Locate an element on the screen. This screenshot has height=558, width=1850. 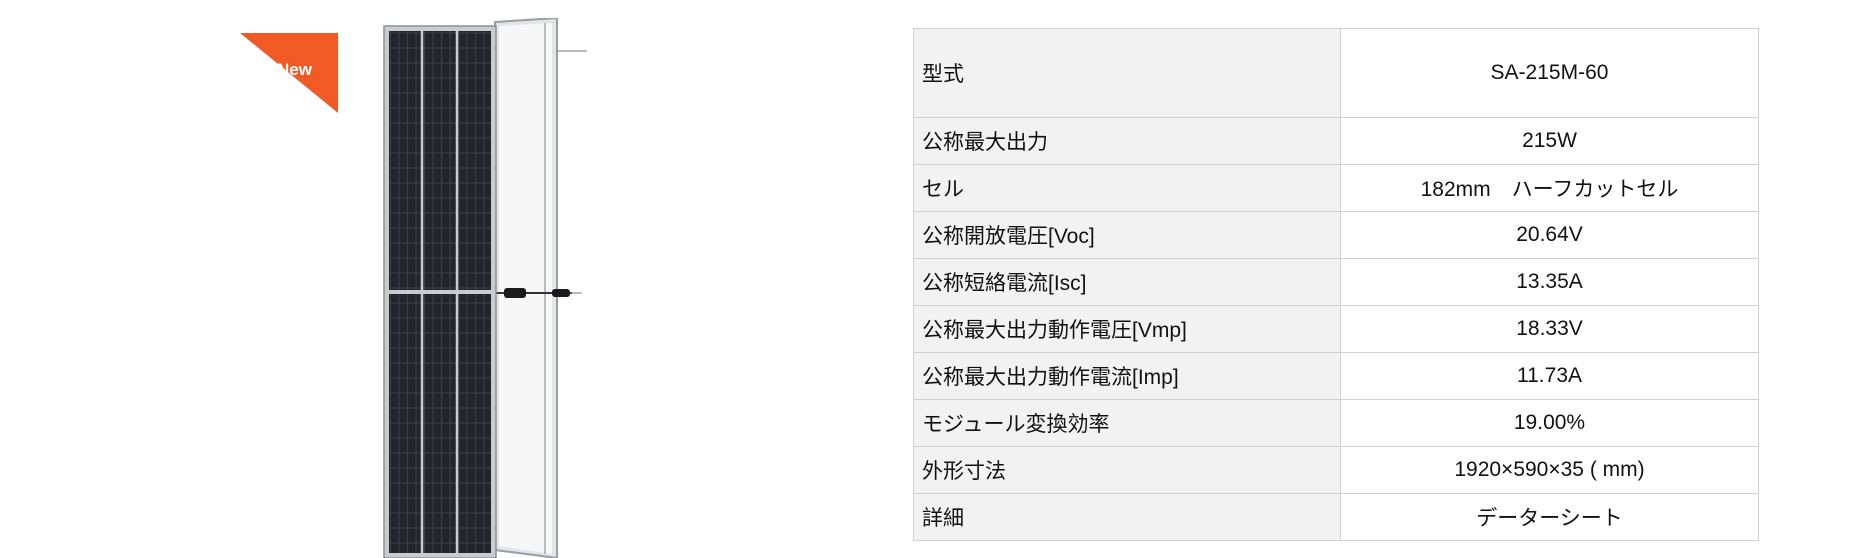
spec-label: 公称最大出力動作電流[Imp] is located at coordinates (1127, 376).